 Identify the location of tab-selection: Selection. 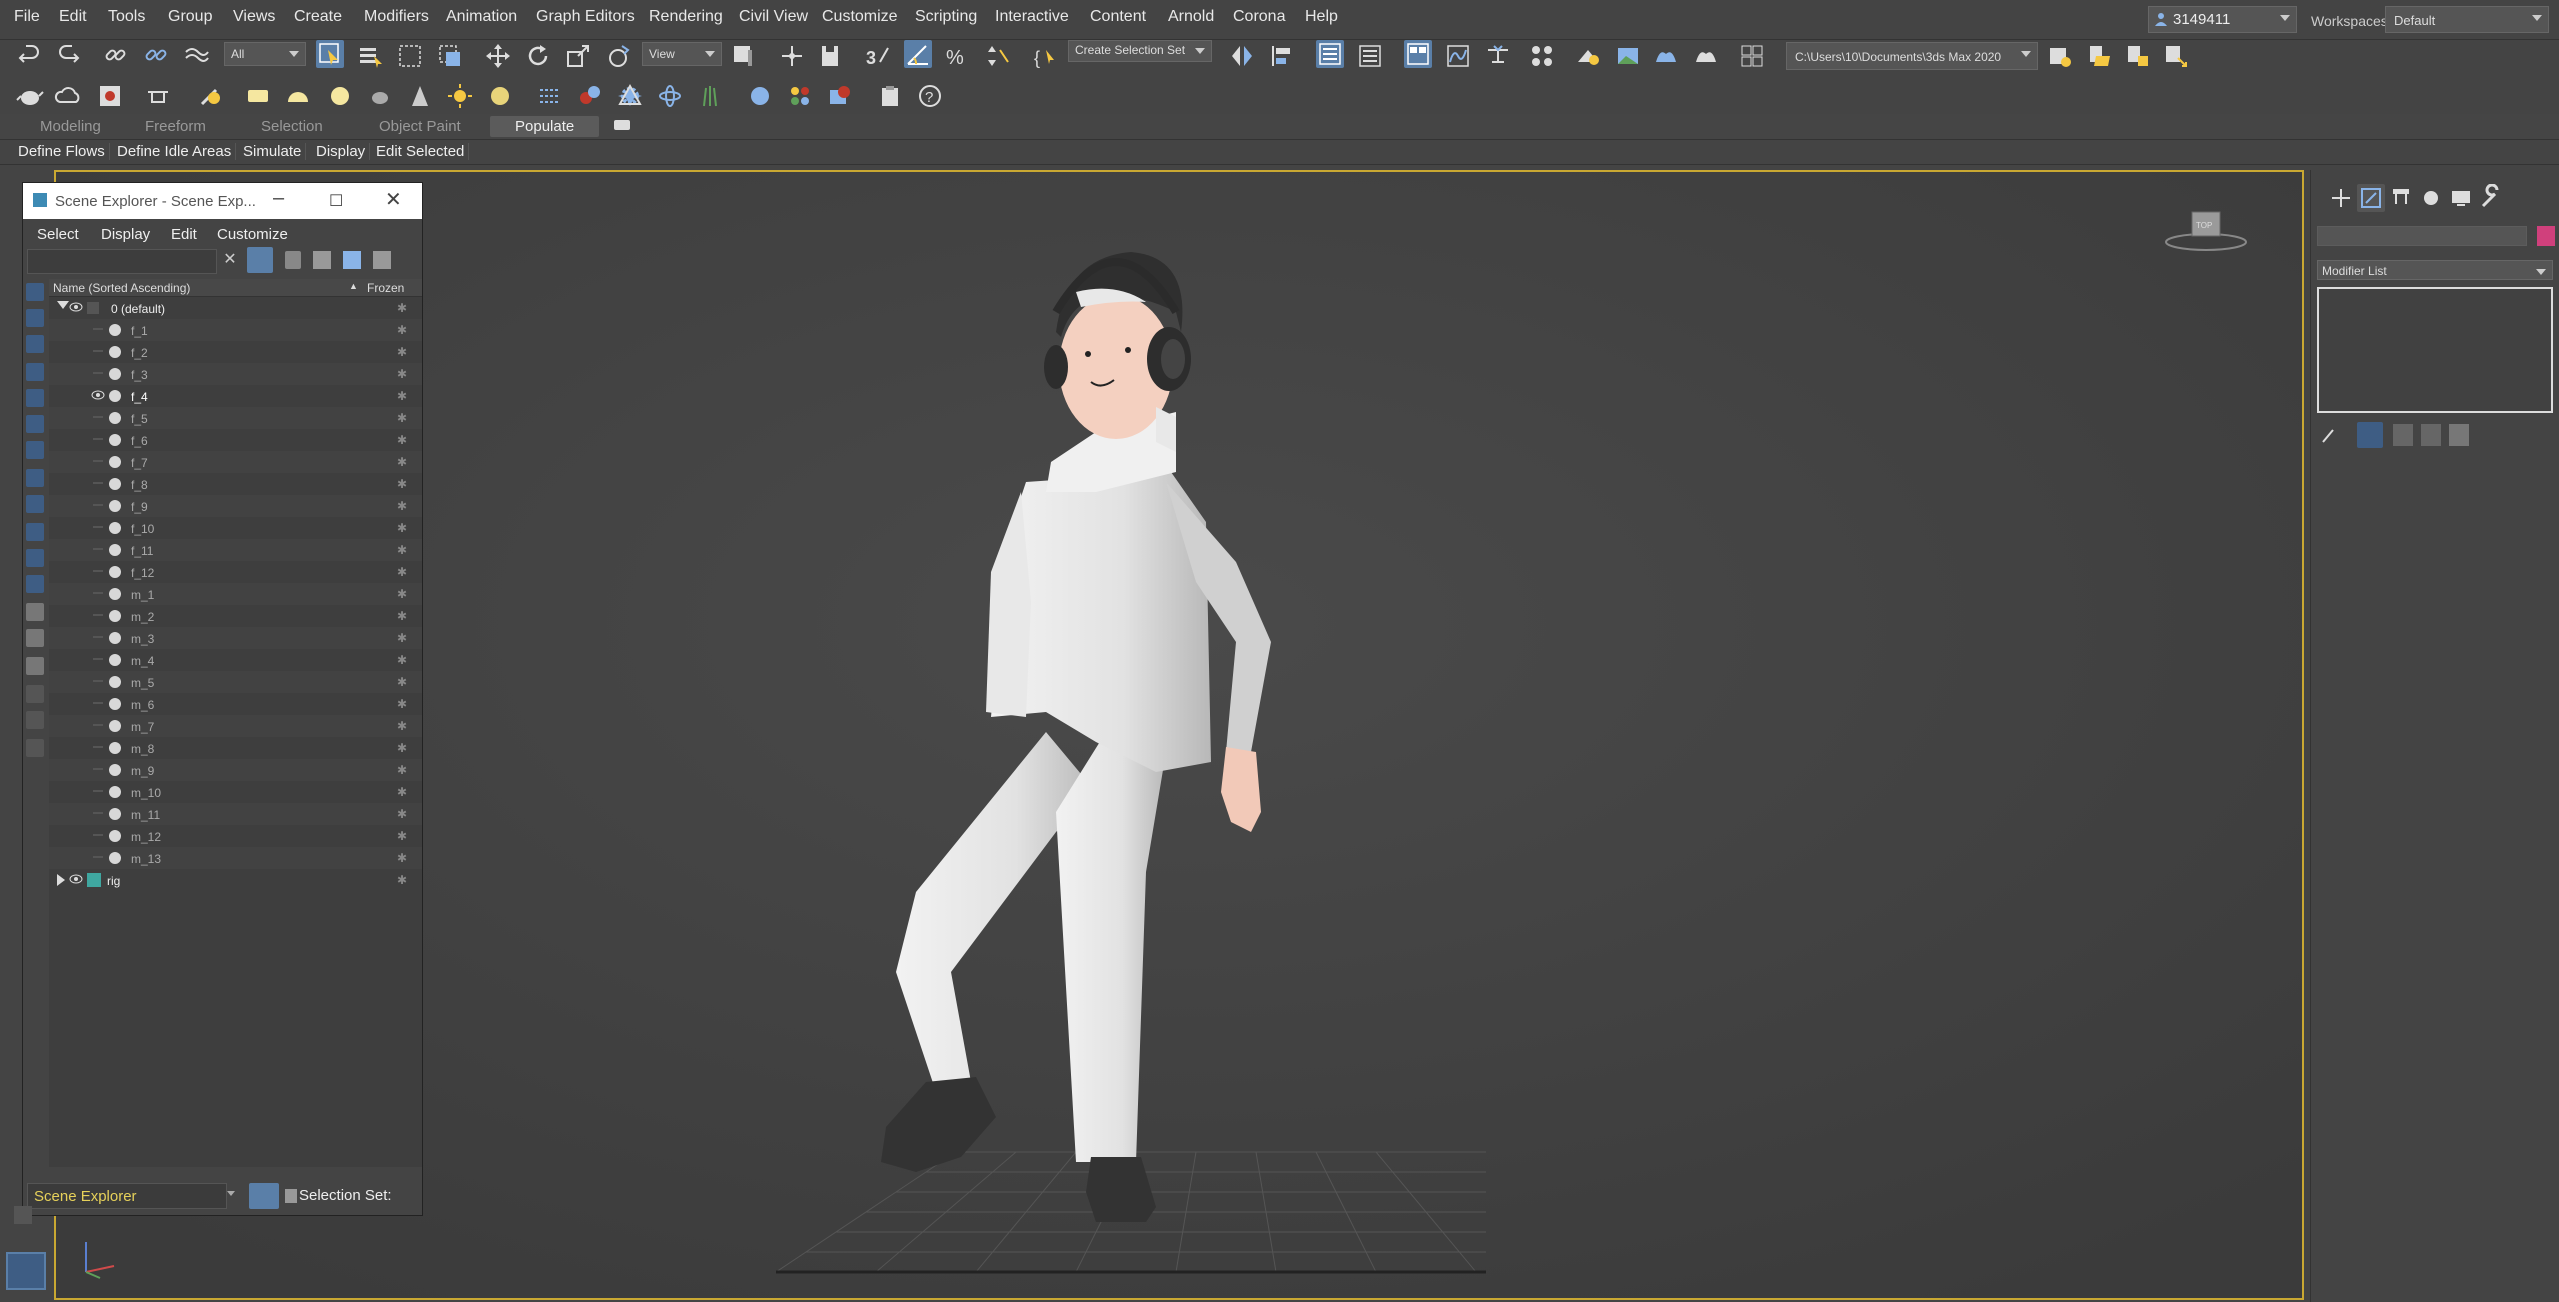
(292, 126).